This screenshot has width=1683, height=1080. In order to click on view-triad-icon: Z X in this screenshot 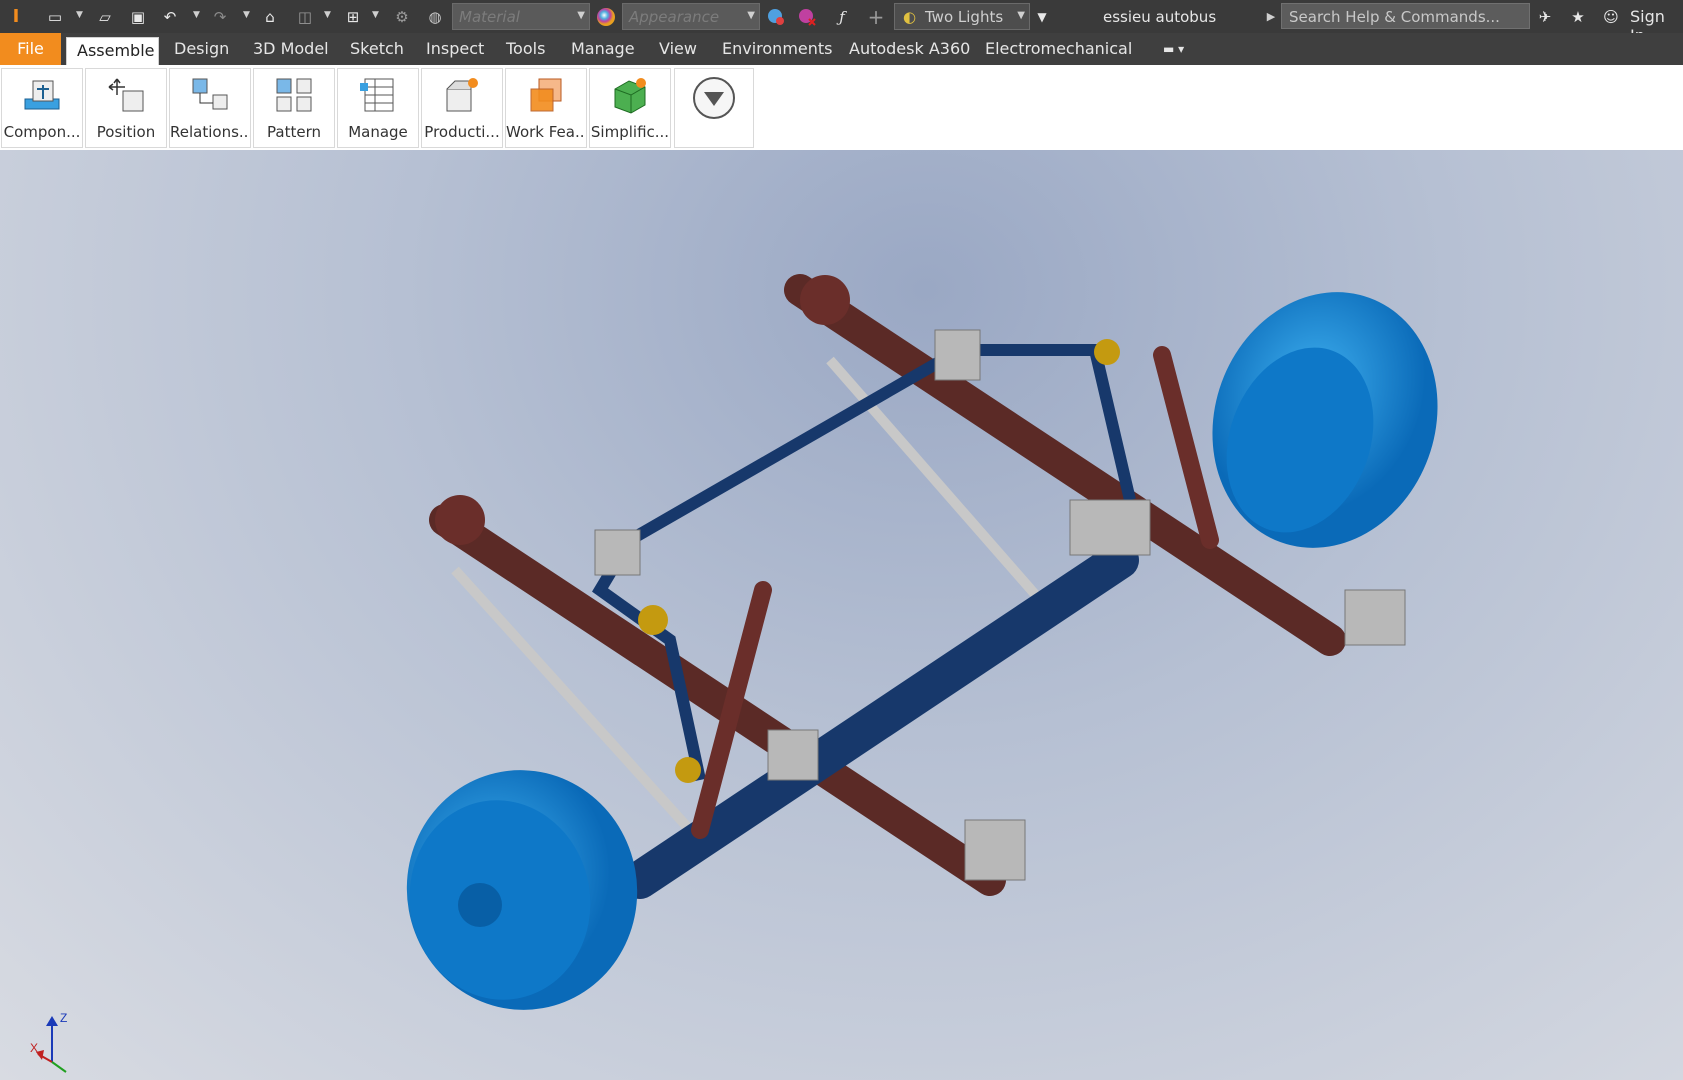, I will do `click(48, 1042)`.